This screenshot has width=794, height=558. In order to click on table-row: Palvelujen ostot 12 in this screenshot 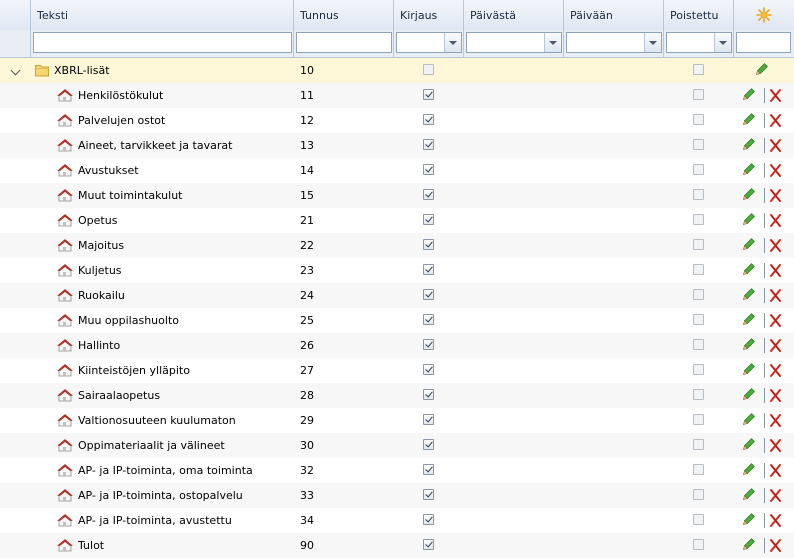, I will do `click(397, 120)`.